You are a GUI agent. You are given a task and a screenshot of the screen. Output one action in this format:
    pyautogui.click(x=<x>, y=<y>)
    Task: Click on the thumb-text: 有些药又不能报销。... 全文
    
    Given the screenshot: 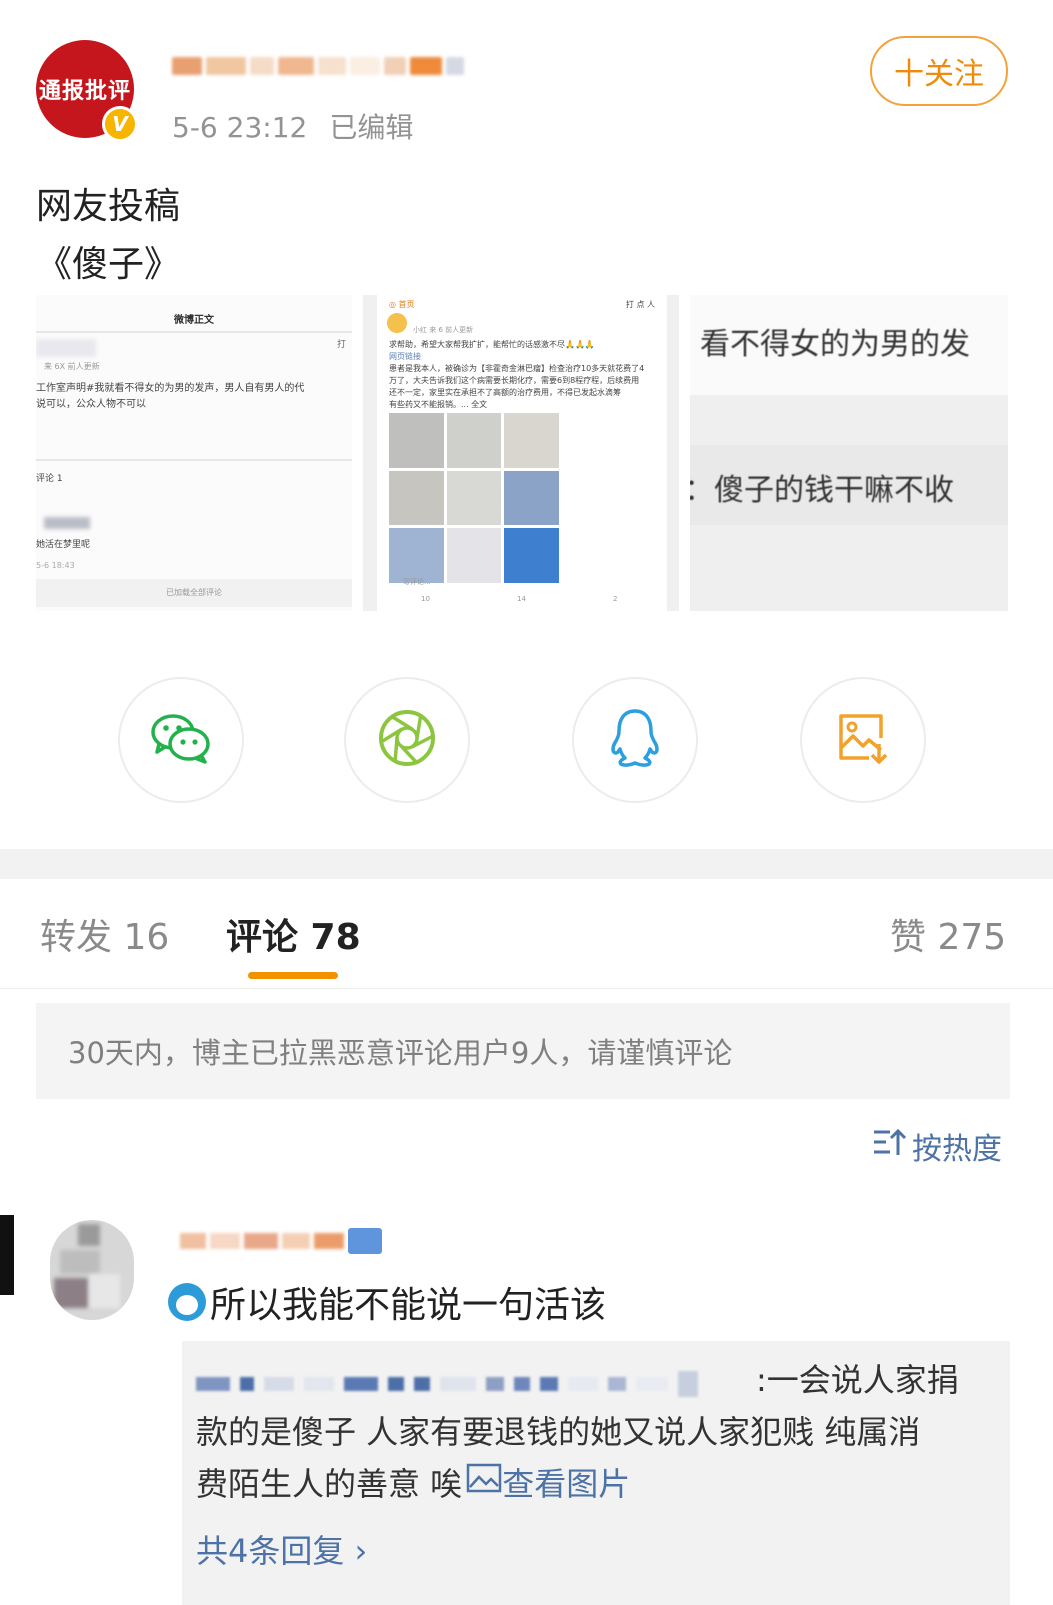 What is the action you would take?
    pyautogui.click(x=438, y=404)
    